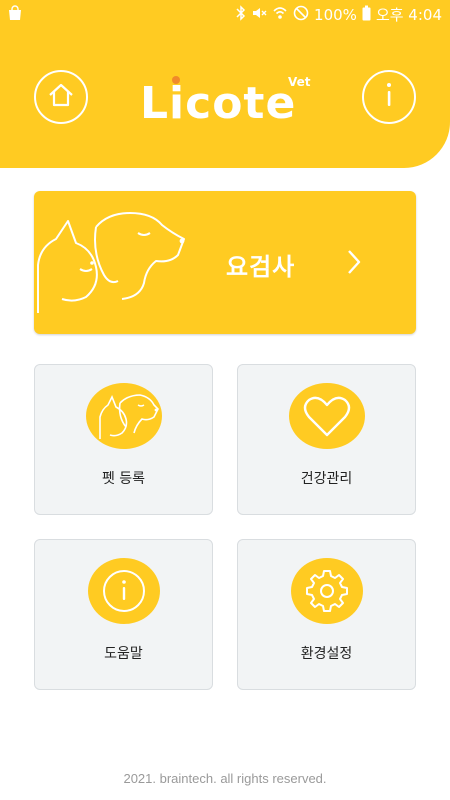  What do you see at coordinates (124, 591) in the screenshot?
I see `info-circle-icon` at bounding box center [124, 591].